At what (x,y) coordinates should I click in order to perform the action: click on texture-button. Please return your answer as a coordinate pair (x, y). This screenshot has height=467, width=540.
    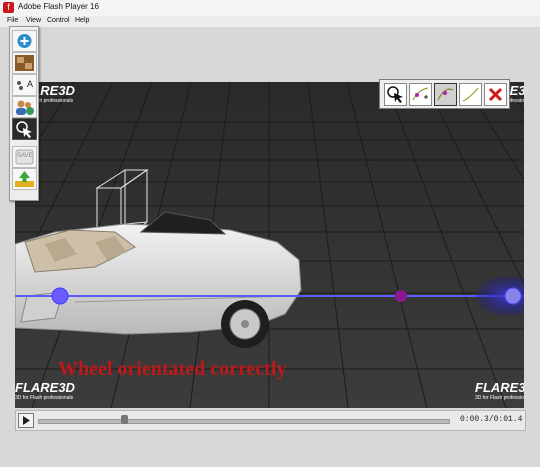
    Looking at the image, I should click on (24, 63).